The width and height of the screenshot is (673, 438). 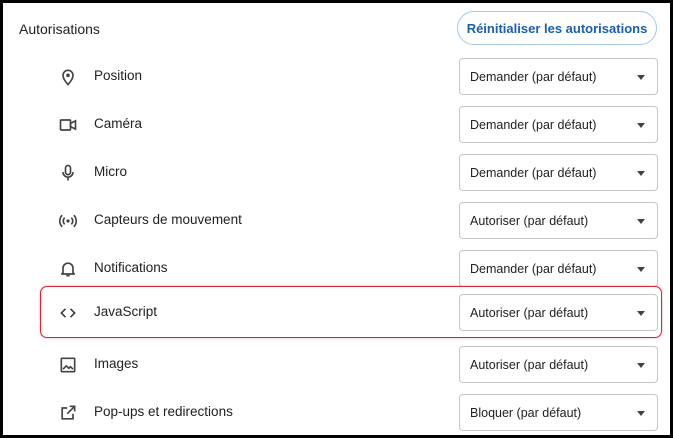 I want to click on permission-row-javascript: JavaScript Autoriser (par défaut), so click(x=336, y=313).